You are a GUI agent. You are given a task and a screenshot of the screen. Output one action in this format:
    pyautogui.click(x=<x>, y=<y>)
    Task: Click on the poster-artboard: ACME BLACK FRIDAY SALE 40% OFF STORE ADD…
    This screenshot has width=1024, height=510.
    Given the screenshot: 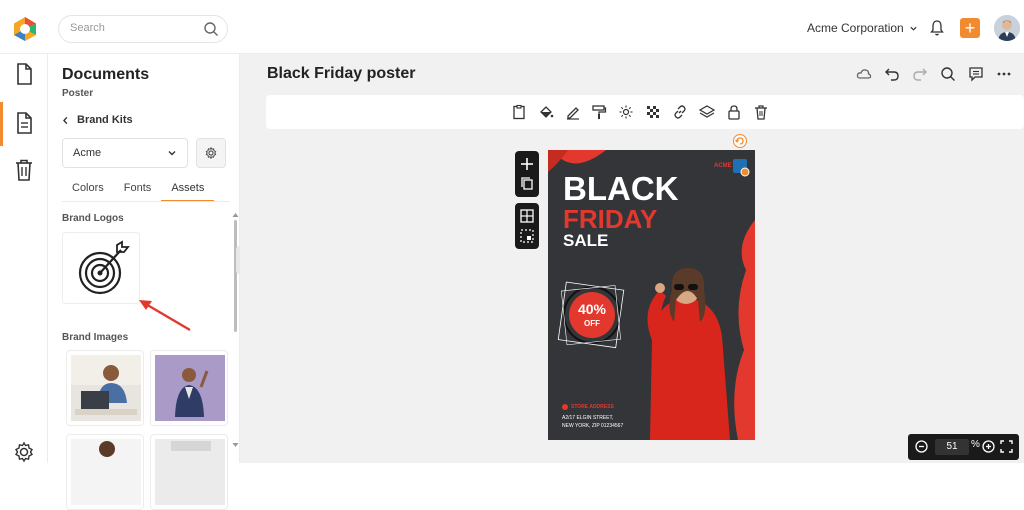 What is the action you would take?
    pyautogui.click(x=651, y=295)
    